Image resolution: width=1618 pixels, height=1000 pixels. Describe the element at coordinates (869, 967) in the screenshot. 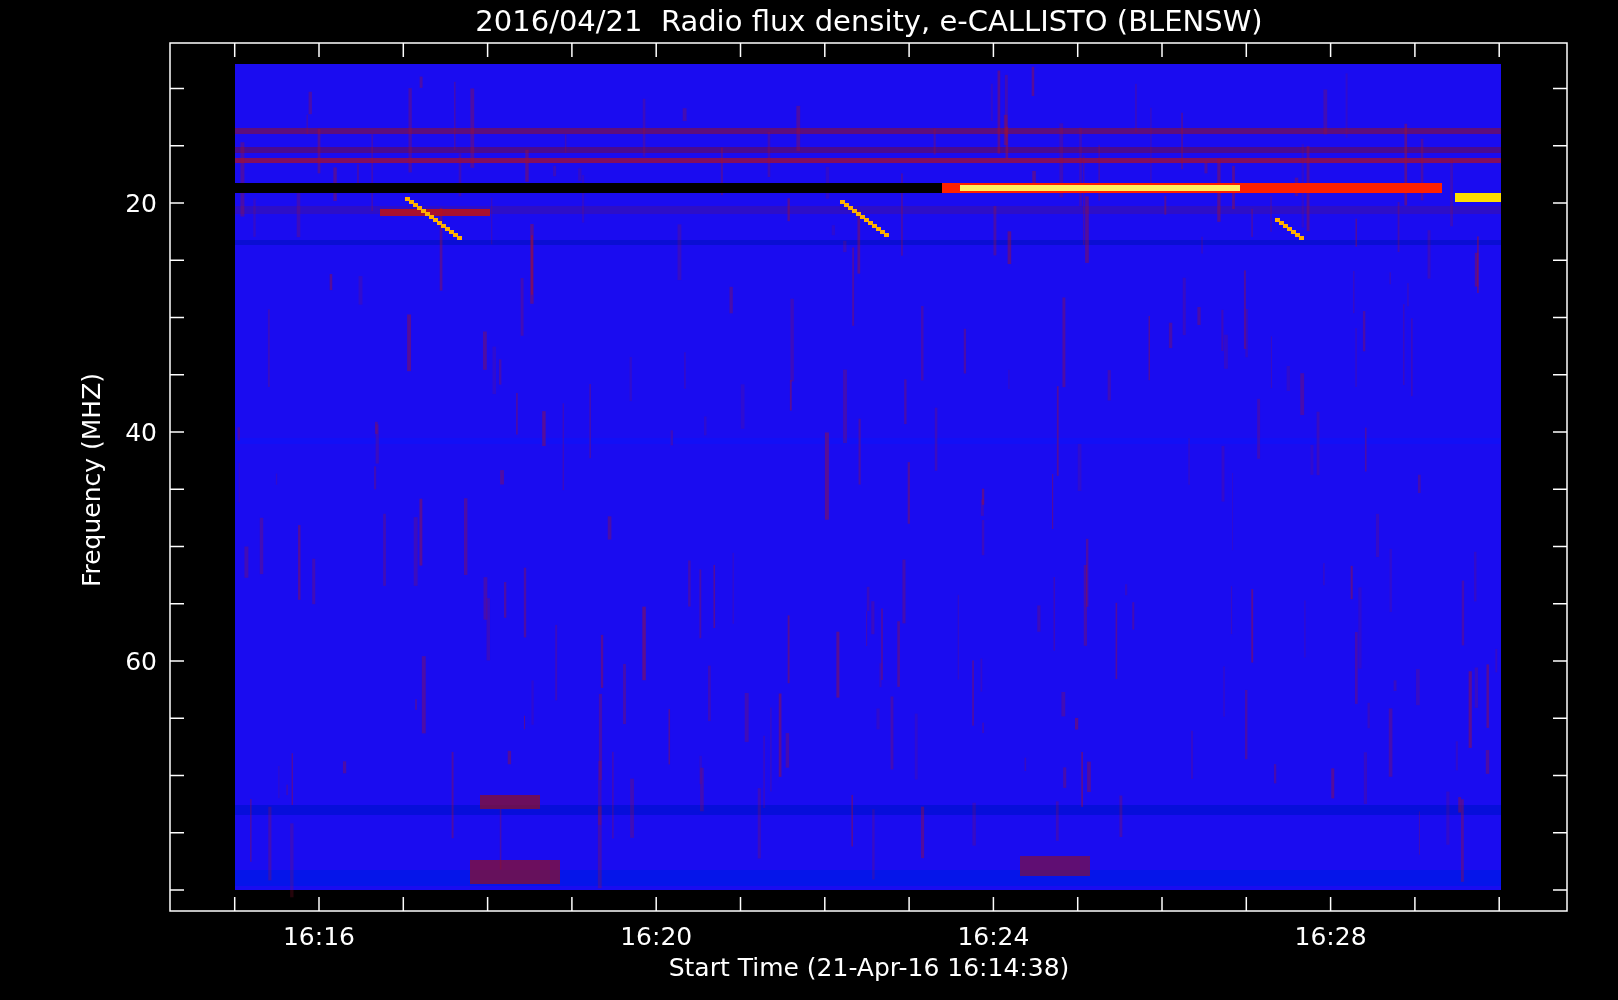

I see `x-axis-label: Start Time (21-Apr-16 16:14:38)` at that location.